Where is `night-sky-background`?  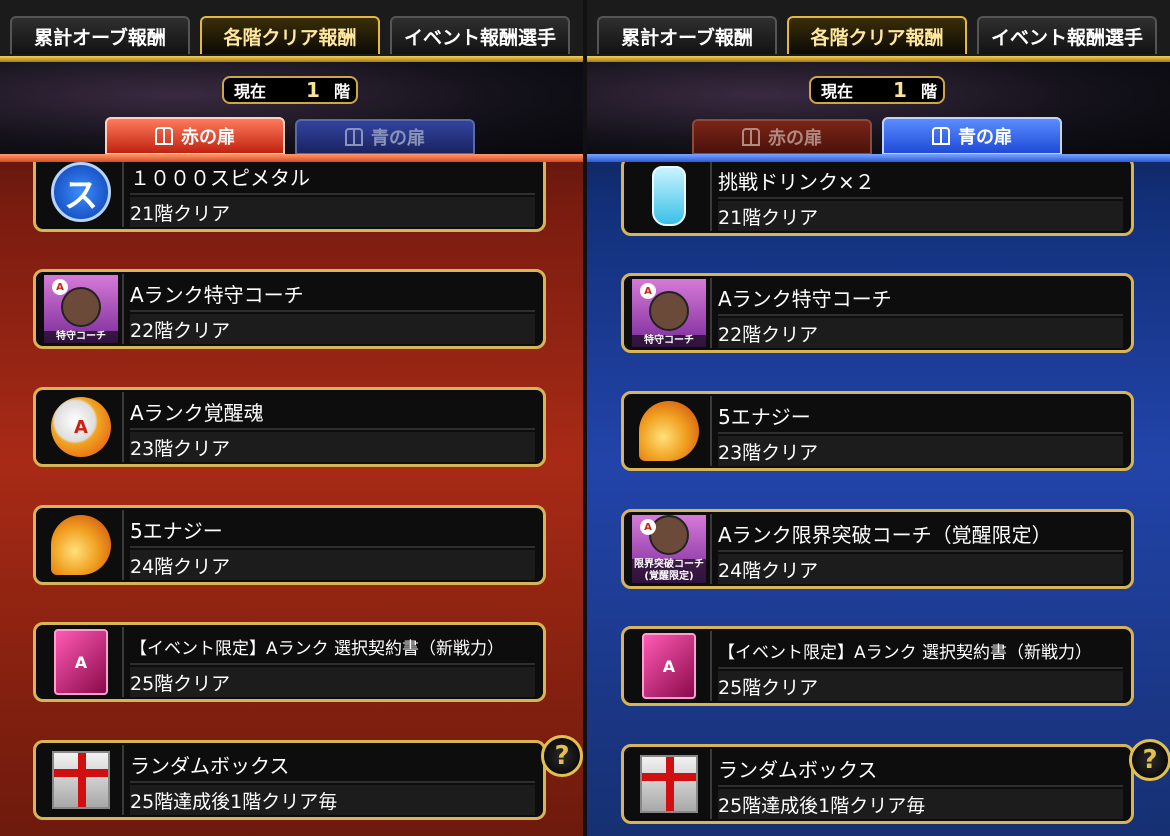 night-sky-background is located at coordinates (878, 105).